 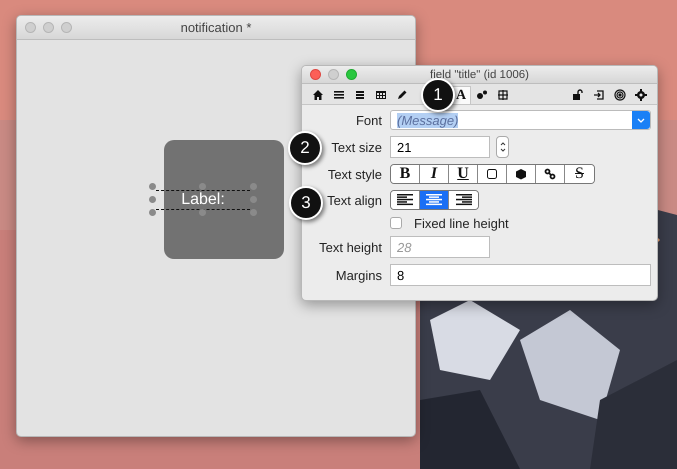 I want to click on box-icon, so click(x=492, y=174).